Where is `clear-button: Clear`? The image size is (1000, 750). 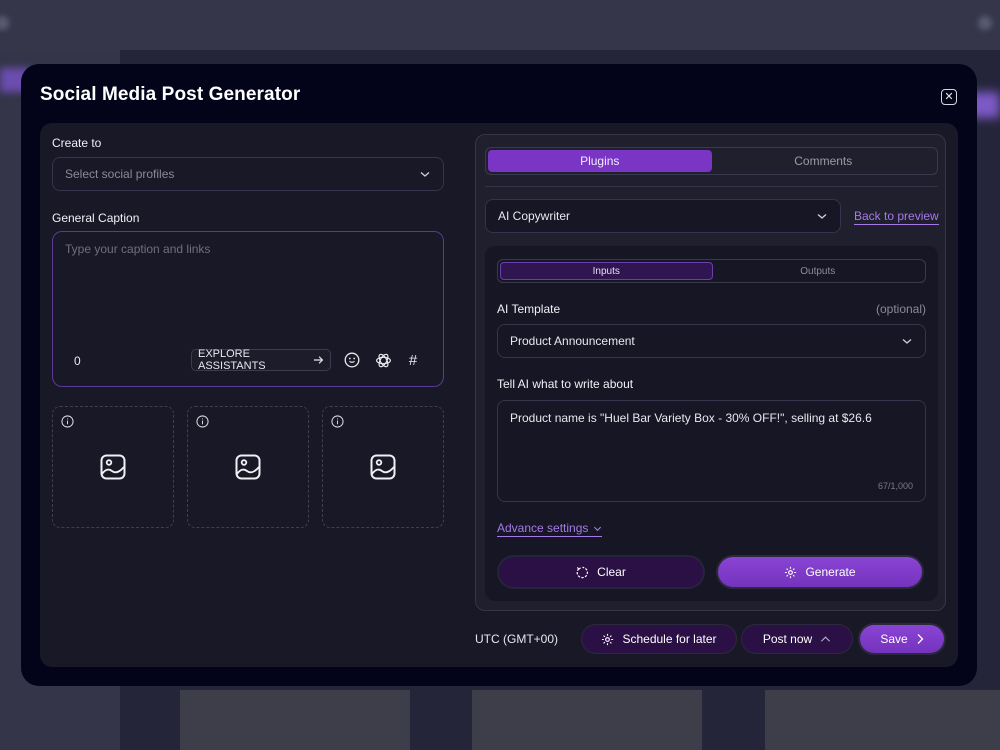
clear-button: Clear is located at coordinates (601, 572).